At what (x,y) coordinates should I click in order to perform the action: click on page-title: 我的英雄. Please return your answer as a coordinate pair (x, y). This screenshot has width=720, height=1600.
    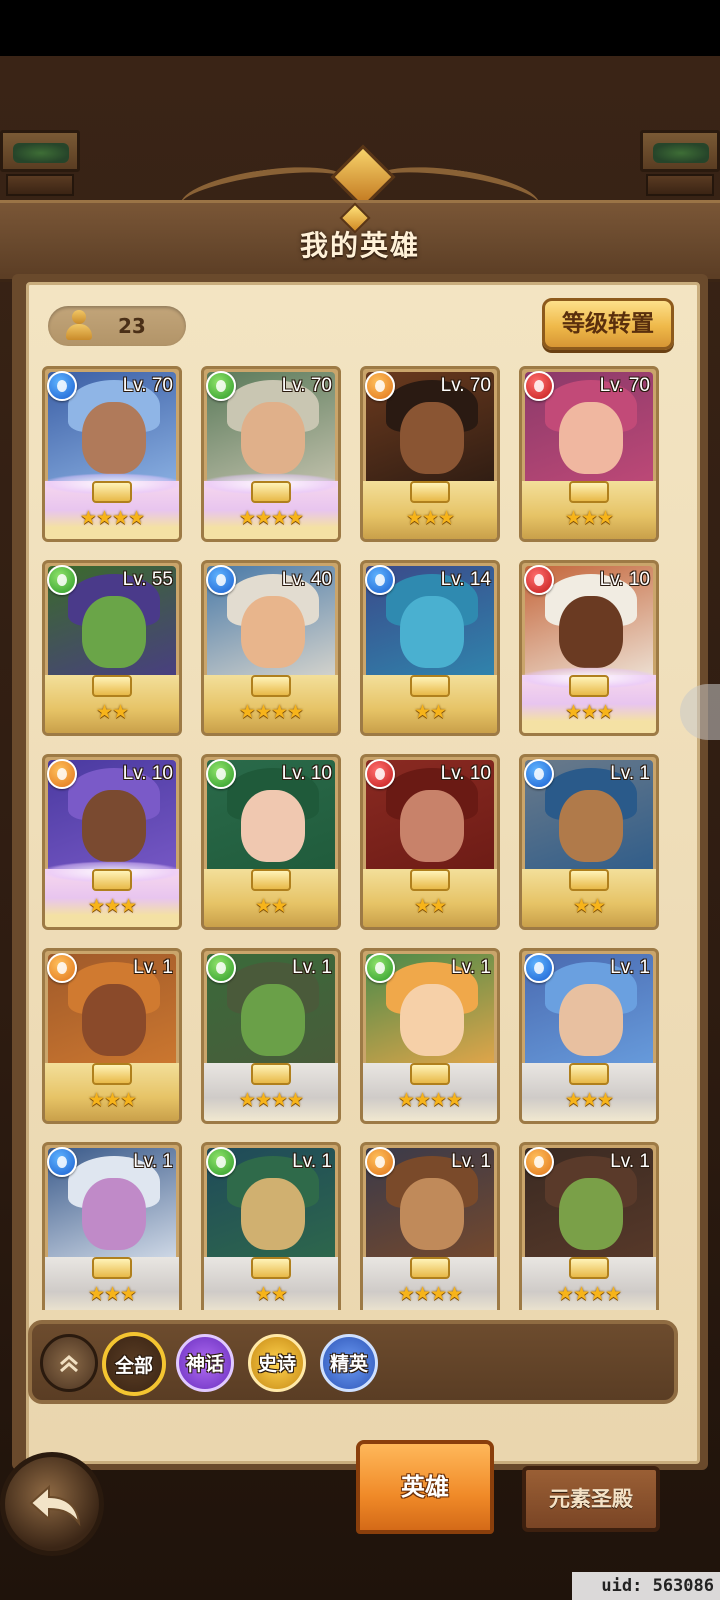
    Looking at the image, I should click on (359, 245).